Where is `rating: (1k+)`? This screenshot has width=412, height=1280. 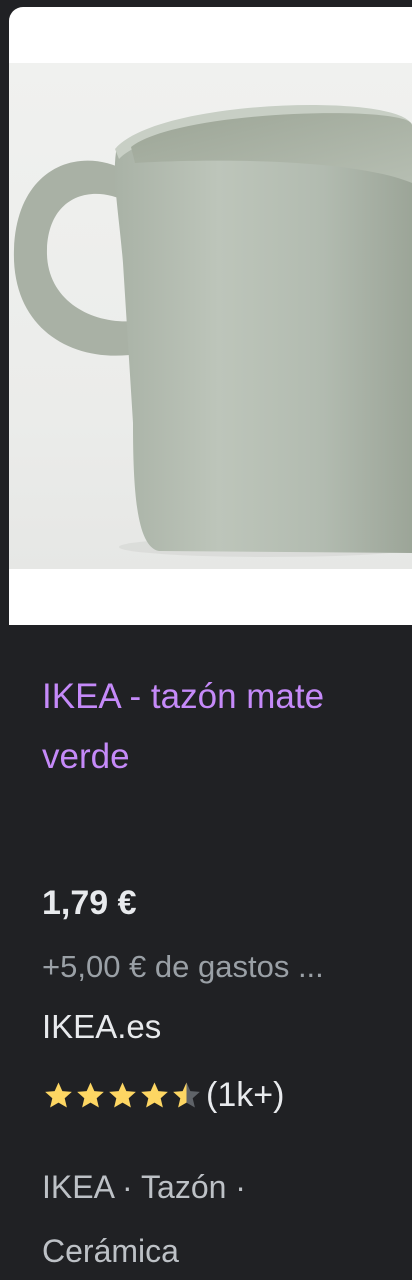 rating: (1k+) is located at coordinates (163, 1095).